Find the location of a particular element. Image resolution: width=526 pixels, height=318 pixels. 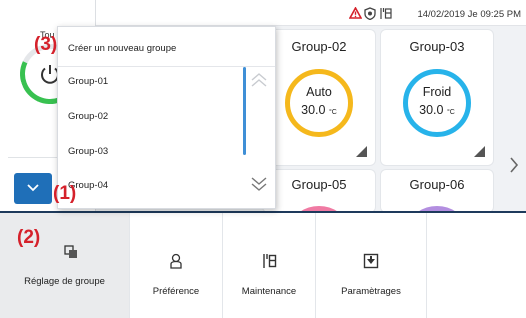

chevron-double-down-icon is located at coordinates (259, 184).